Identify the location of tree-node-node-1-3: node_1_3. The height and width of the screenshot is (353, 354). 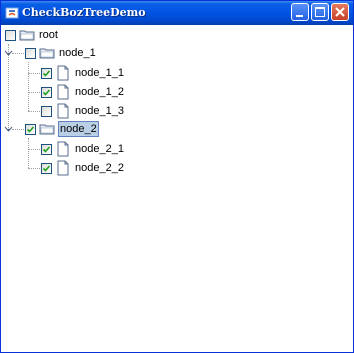
(83, 111).